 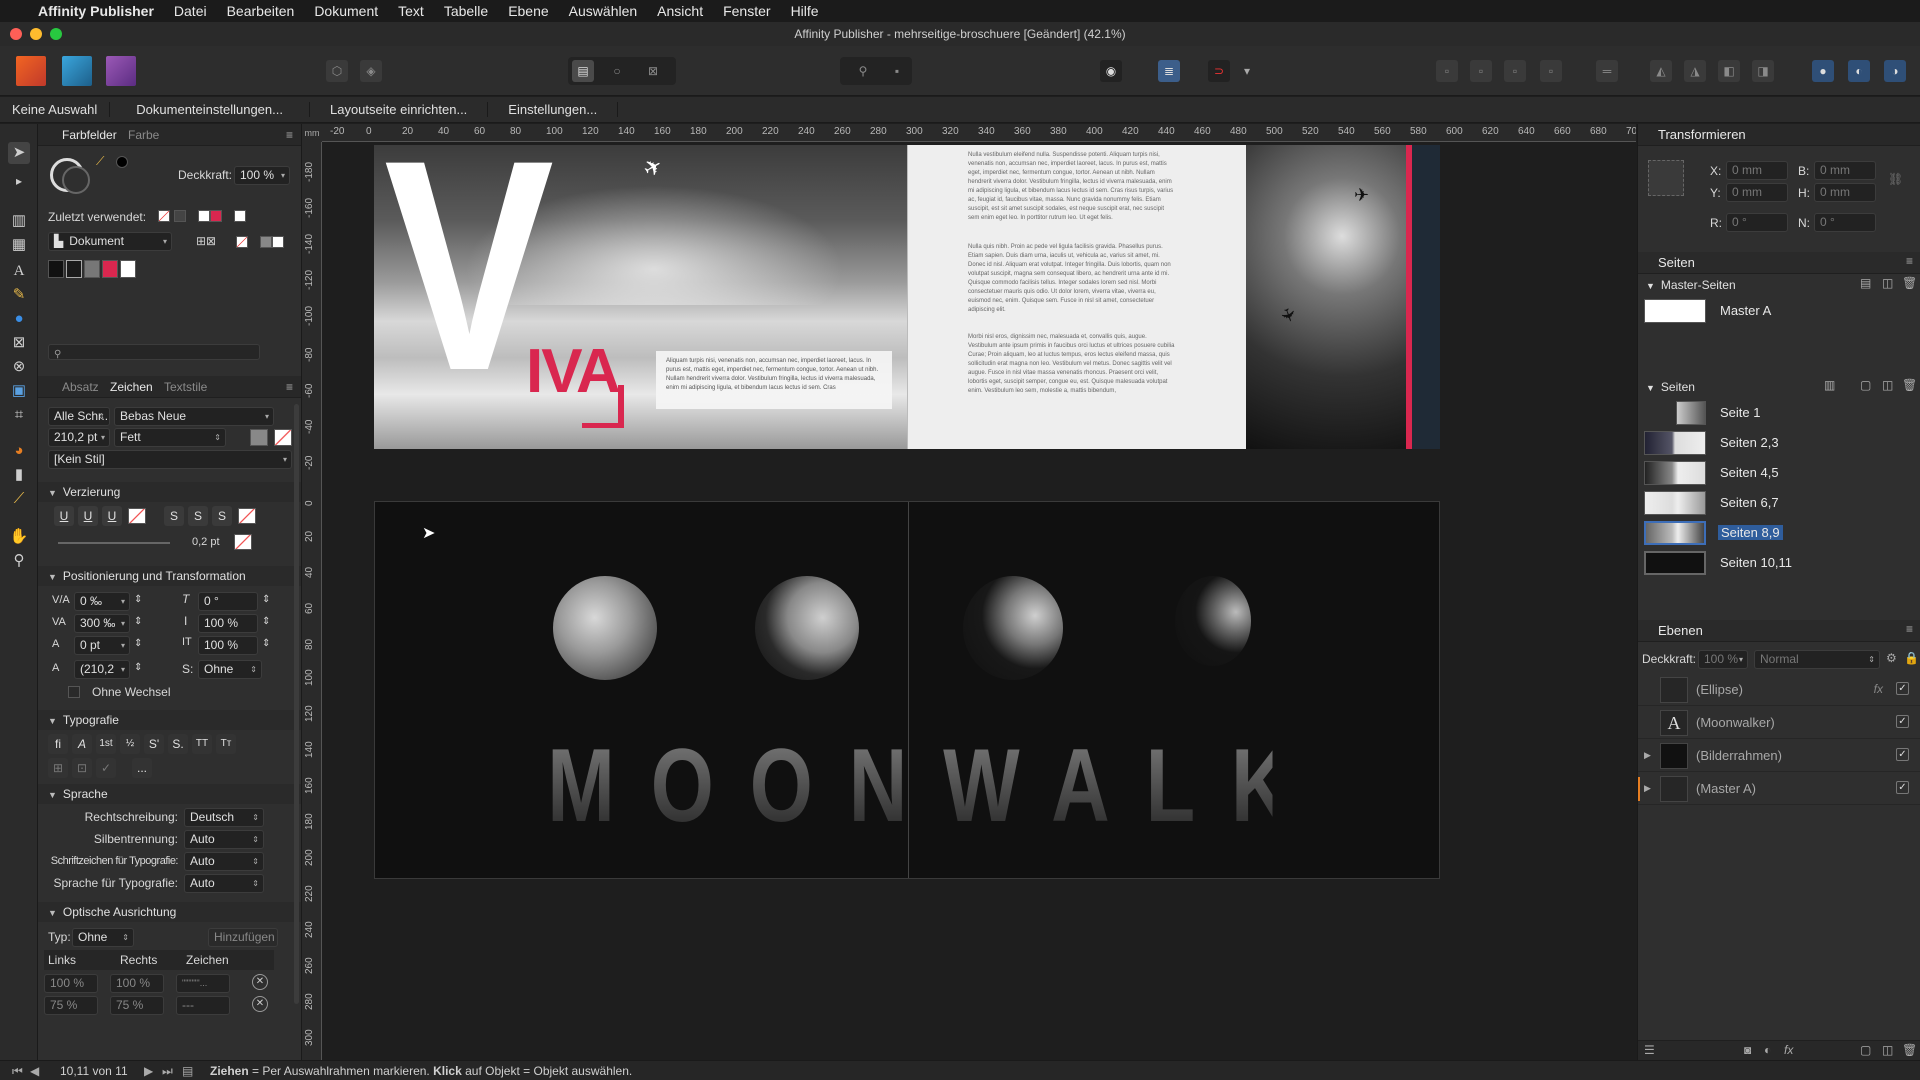 What do you see at coordinates (19, 475) in the screenshot?
I see `transparency-tool-icon: ▮` at bounding box center [19, 475].